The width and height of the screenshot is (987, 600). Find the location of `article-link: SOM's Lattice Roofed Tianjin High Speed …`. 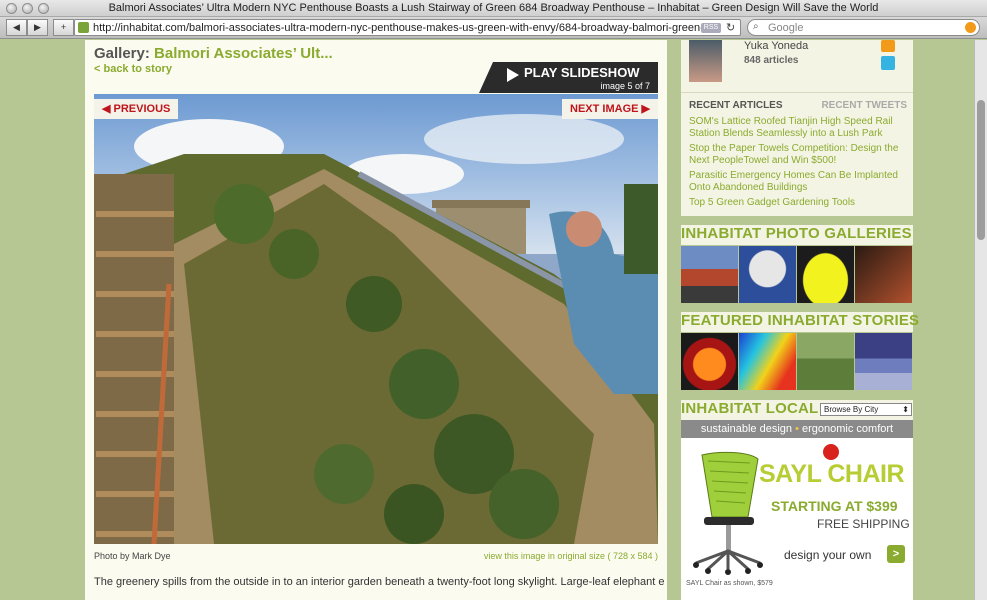

article-link: SOM's Lattice Roofed Tianjin High Speed … is located at coordinates (798, 128).